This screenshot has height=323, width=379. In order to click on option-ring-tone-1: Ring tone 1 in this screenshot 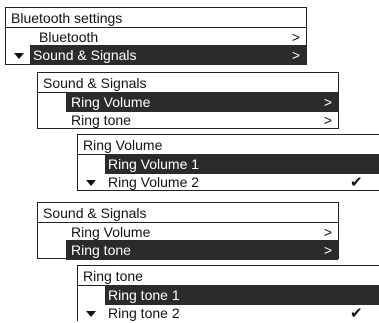, I will do `click(228, 295)`.